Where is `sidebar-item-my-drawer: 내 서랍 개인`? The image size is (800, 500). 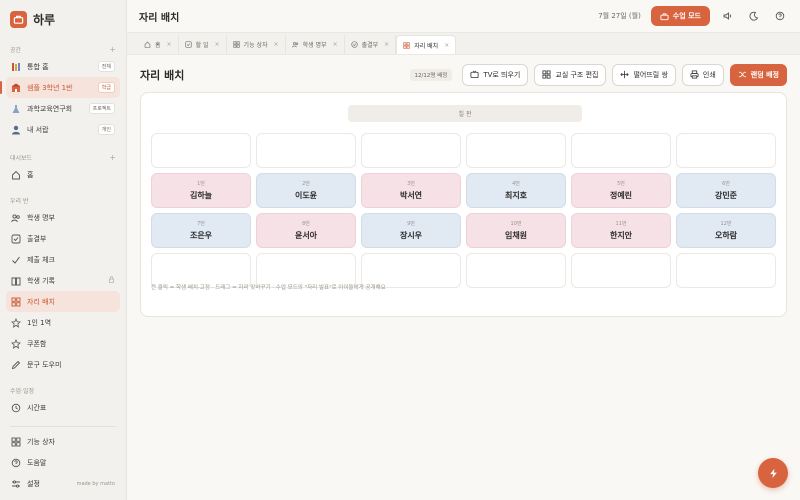
sidebar-item-my-drawer: 내 서랍 개인 is located at coordinates (63, 129).